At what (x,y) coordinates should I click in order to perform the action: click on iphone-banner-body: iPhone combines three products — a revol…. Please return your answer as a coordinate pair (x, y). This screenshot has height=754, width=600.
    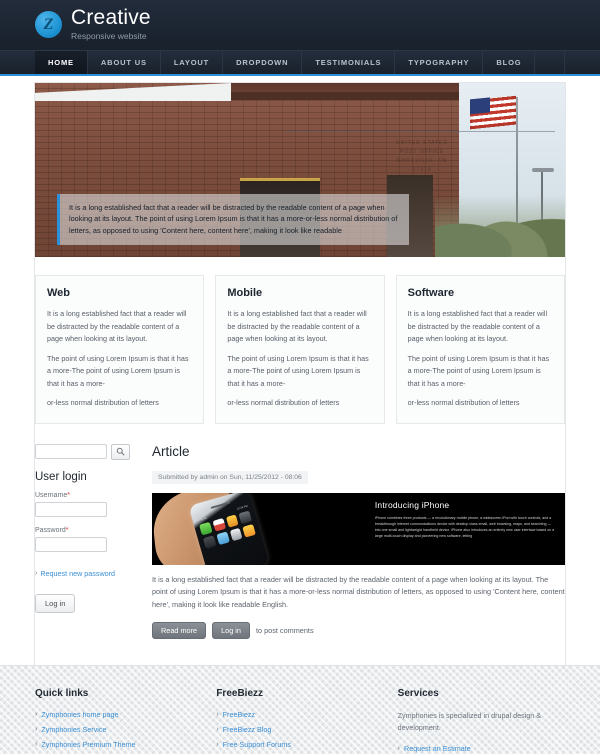
    Looking at the image, I should click on (464, 526).